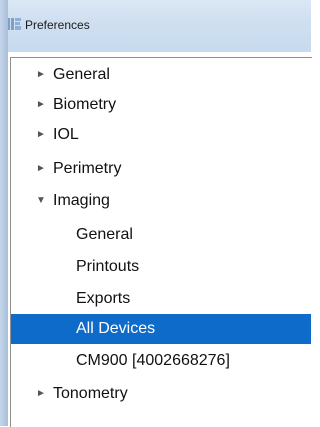 This screenshot has height=427, width=320. I want to click on tree-item-label: CM900 [4002668276], so click(153, 360).